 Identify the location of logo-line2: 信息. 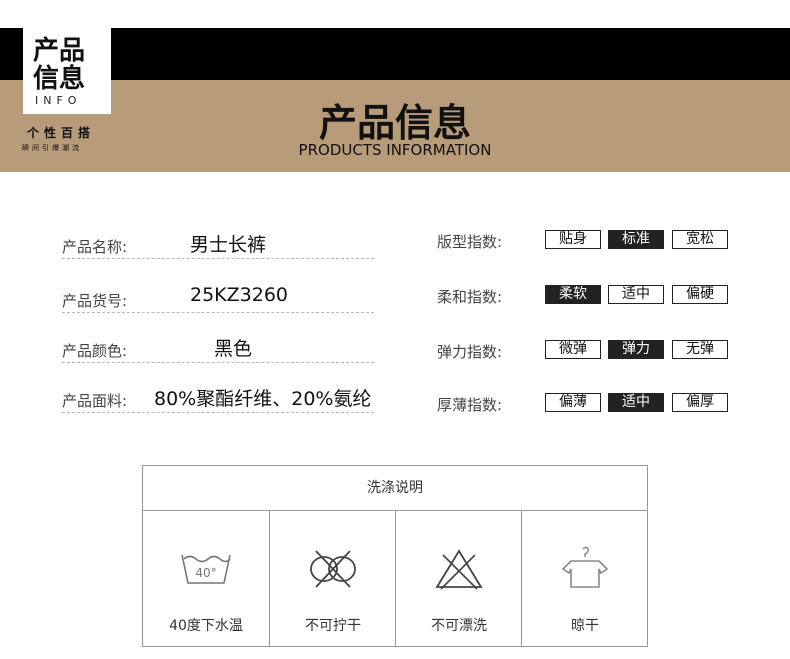
(59, 79).